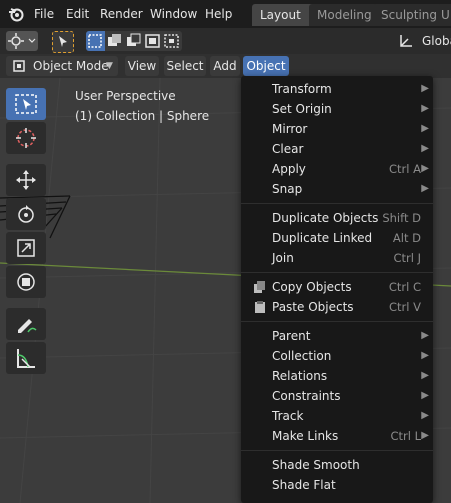 The height and width of the screenshot is (503, 451). I want to click on select-subtract-icon, so click(134, 39).